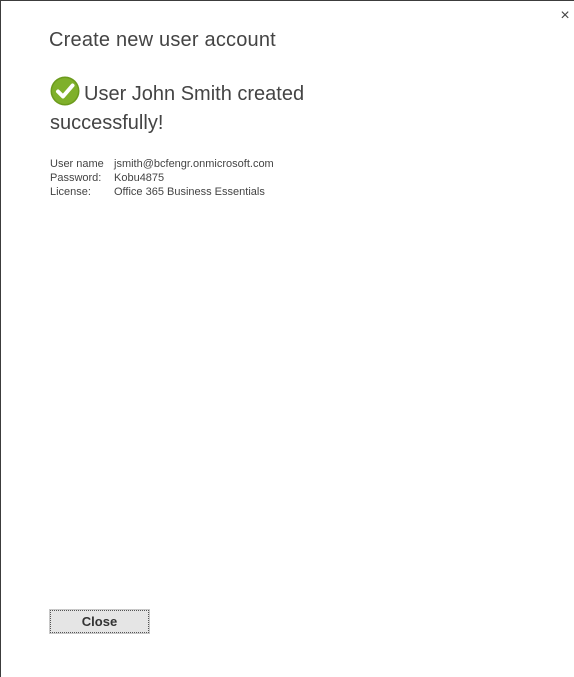  Describe the element at coordinates (77, 164) in the screenshot. I see `detail-label: User name` at that location.